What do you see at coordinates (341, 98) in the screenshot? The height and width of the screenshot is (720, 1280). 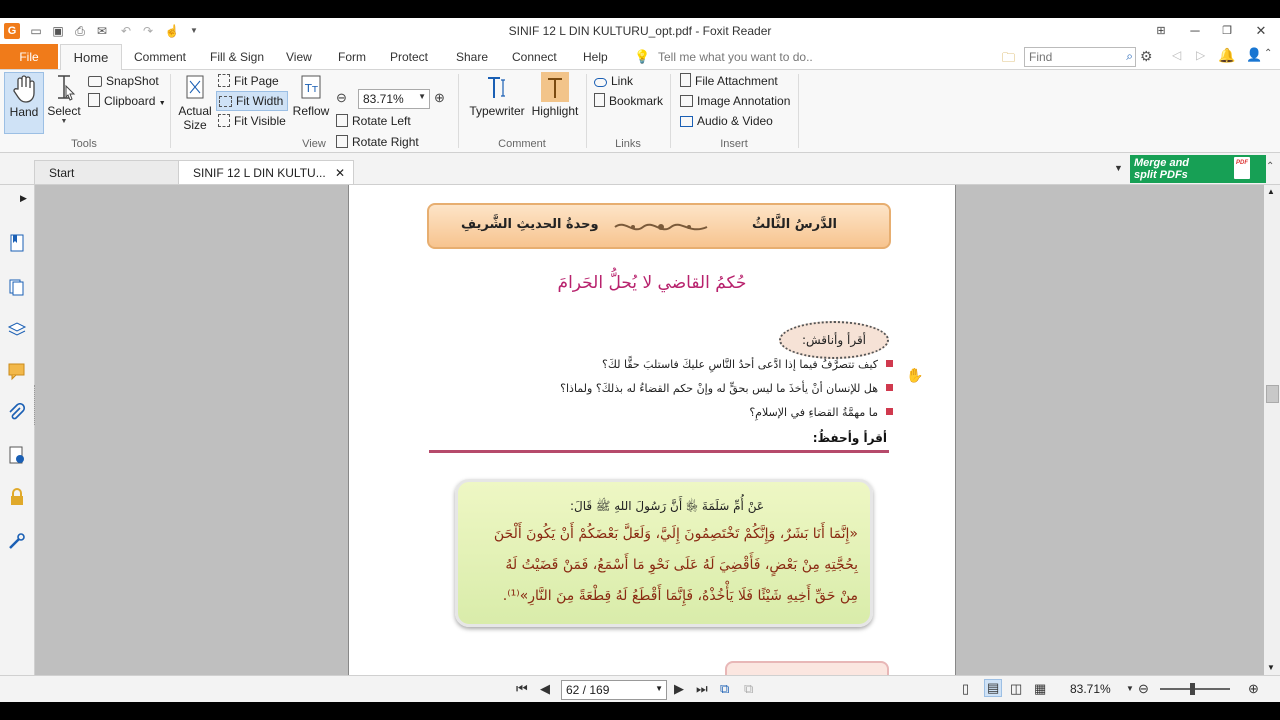 I see `zoom-out-icon: ⊖` at bounding box center [341, 98].